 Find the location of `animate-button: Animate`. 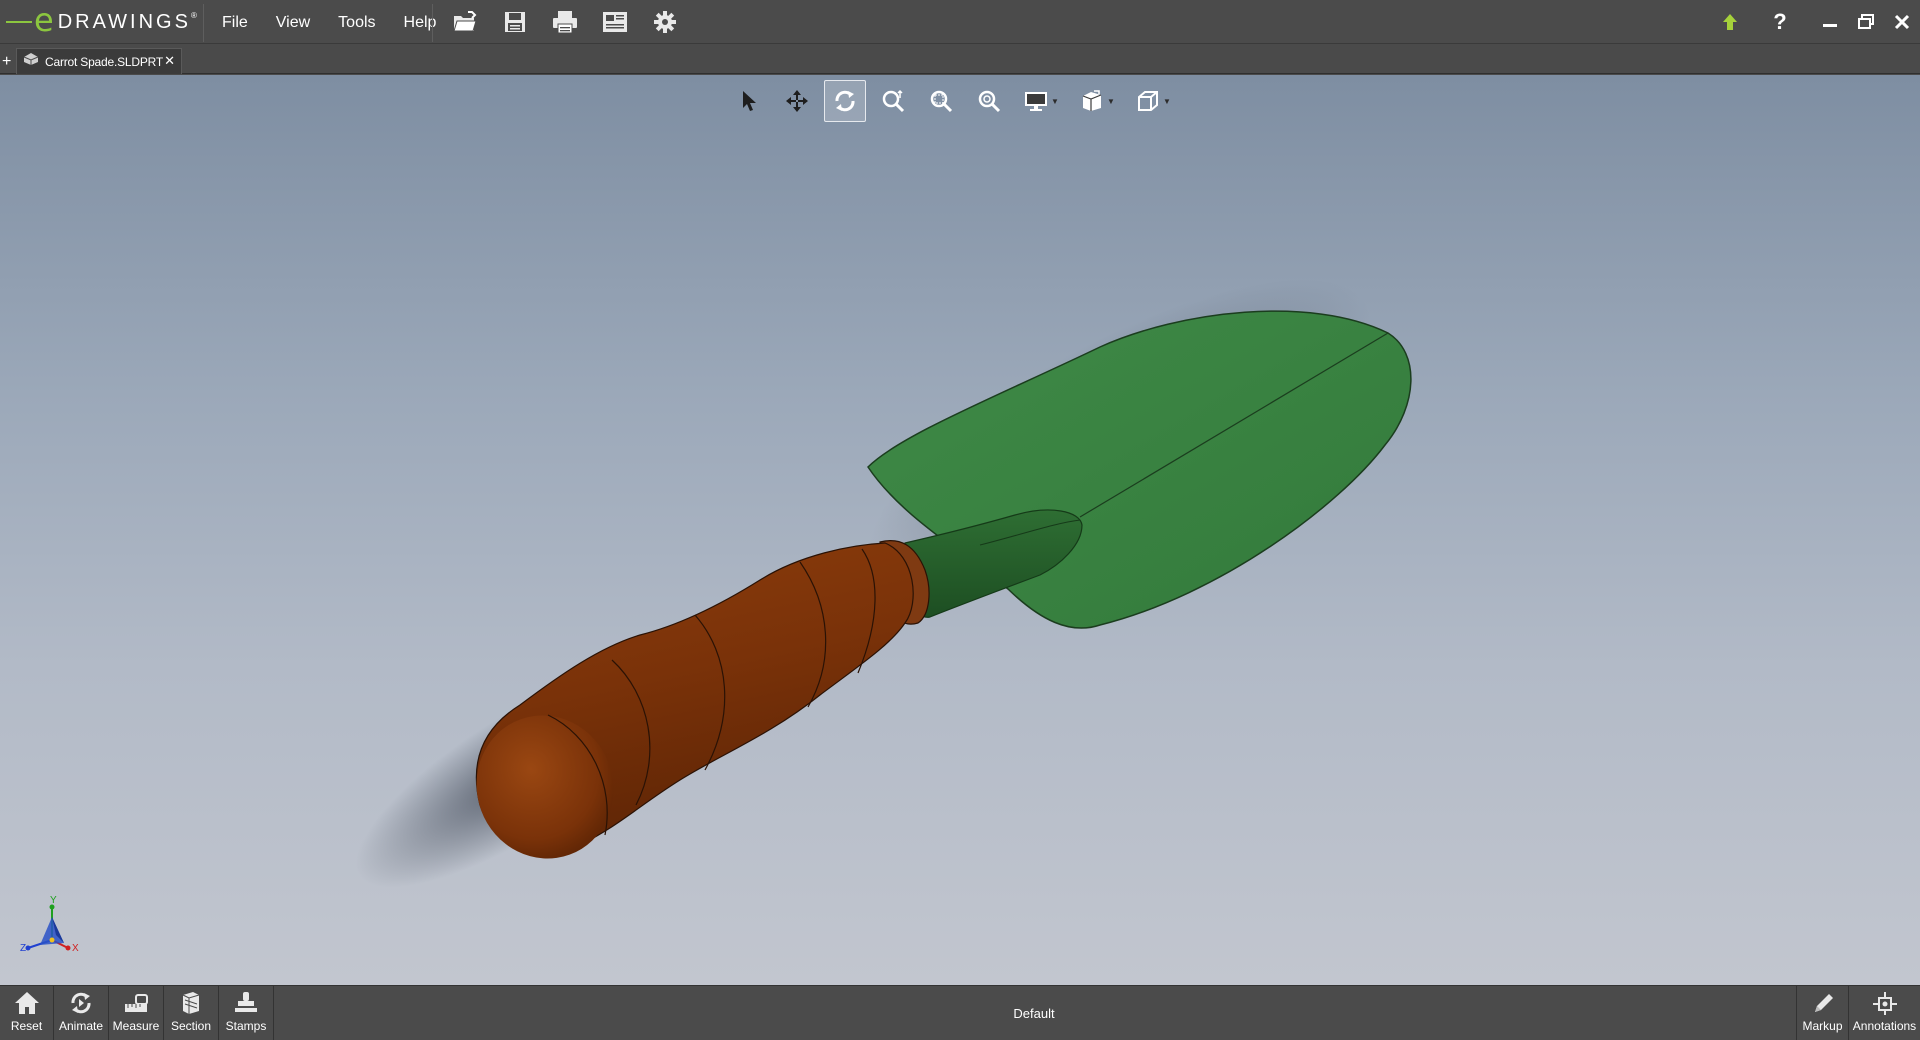

animate-button: Animate is located at coordinates (81, 1013).